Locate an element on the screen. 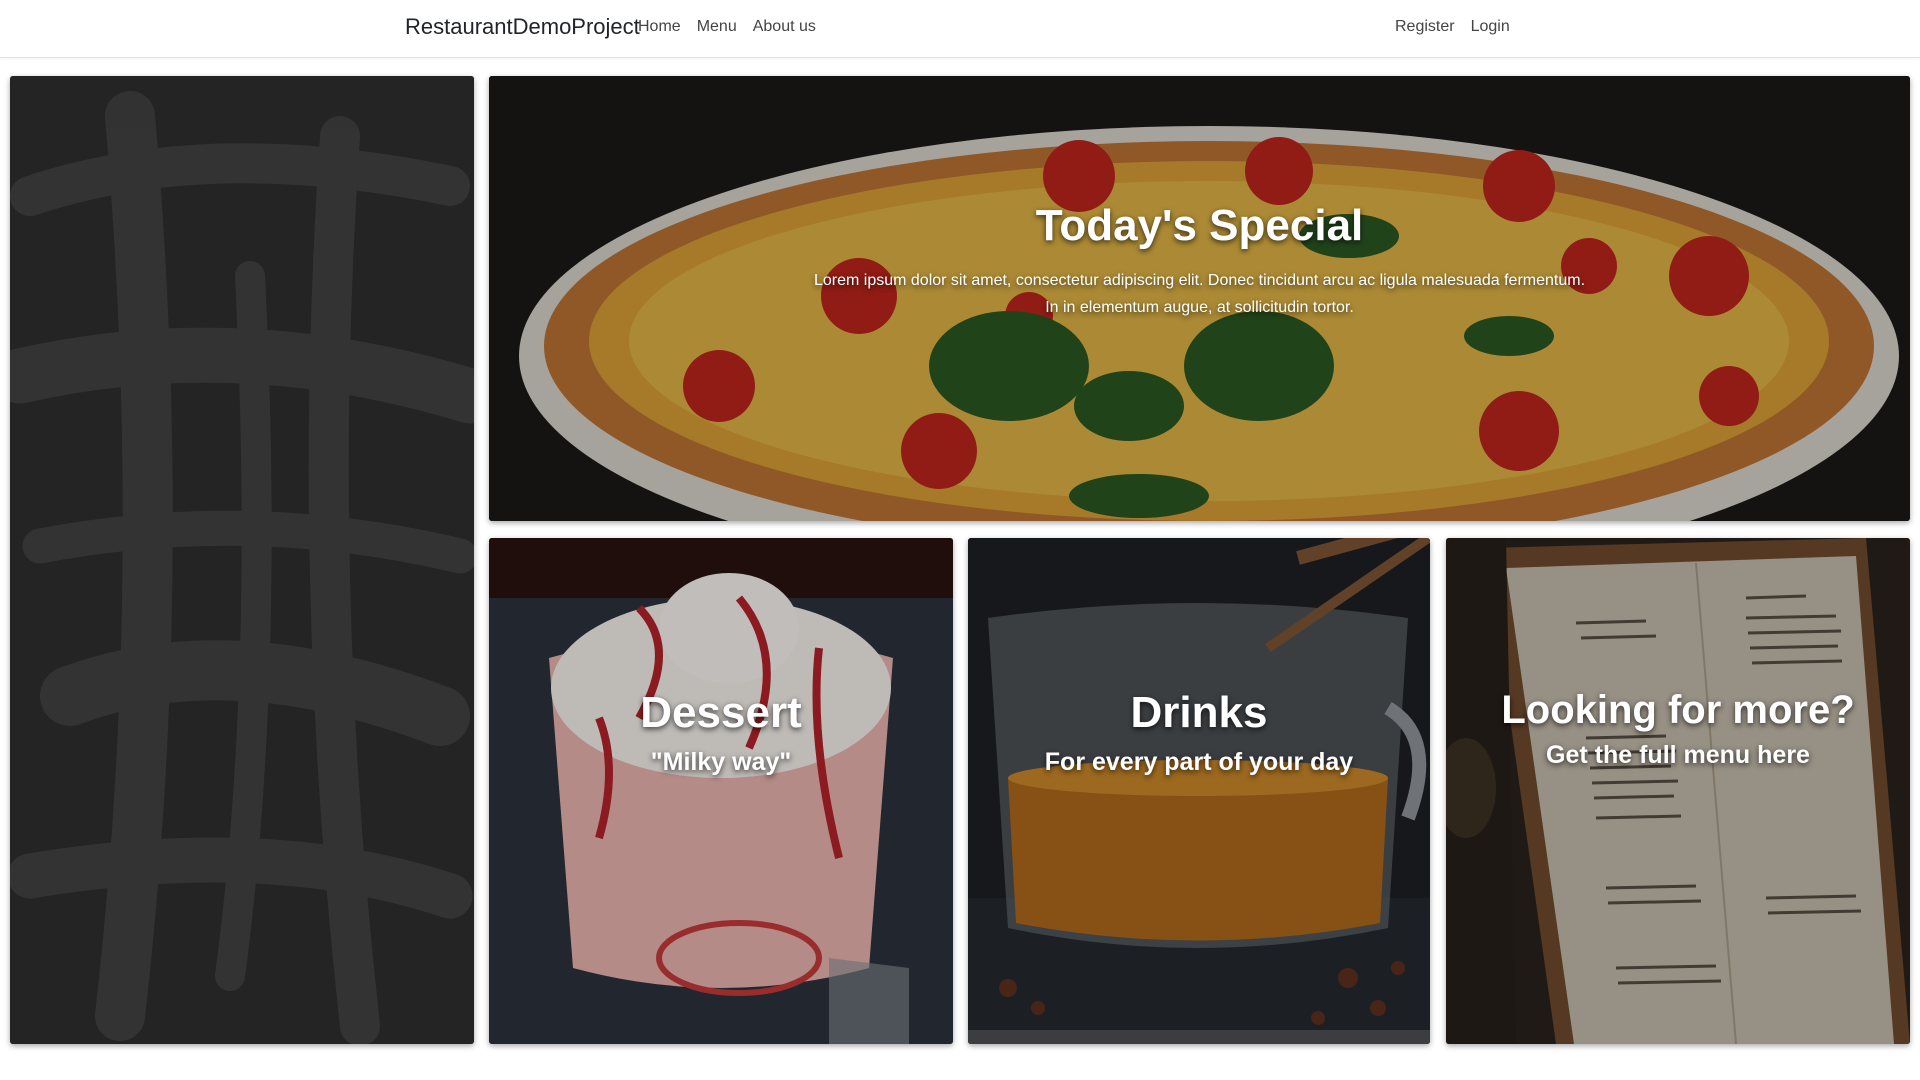 Image resolution: width=1920 pixels, height=1080 pixels. drinks-tile: Drinks For every part of your day is located at coordinates (1199, 791).